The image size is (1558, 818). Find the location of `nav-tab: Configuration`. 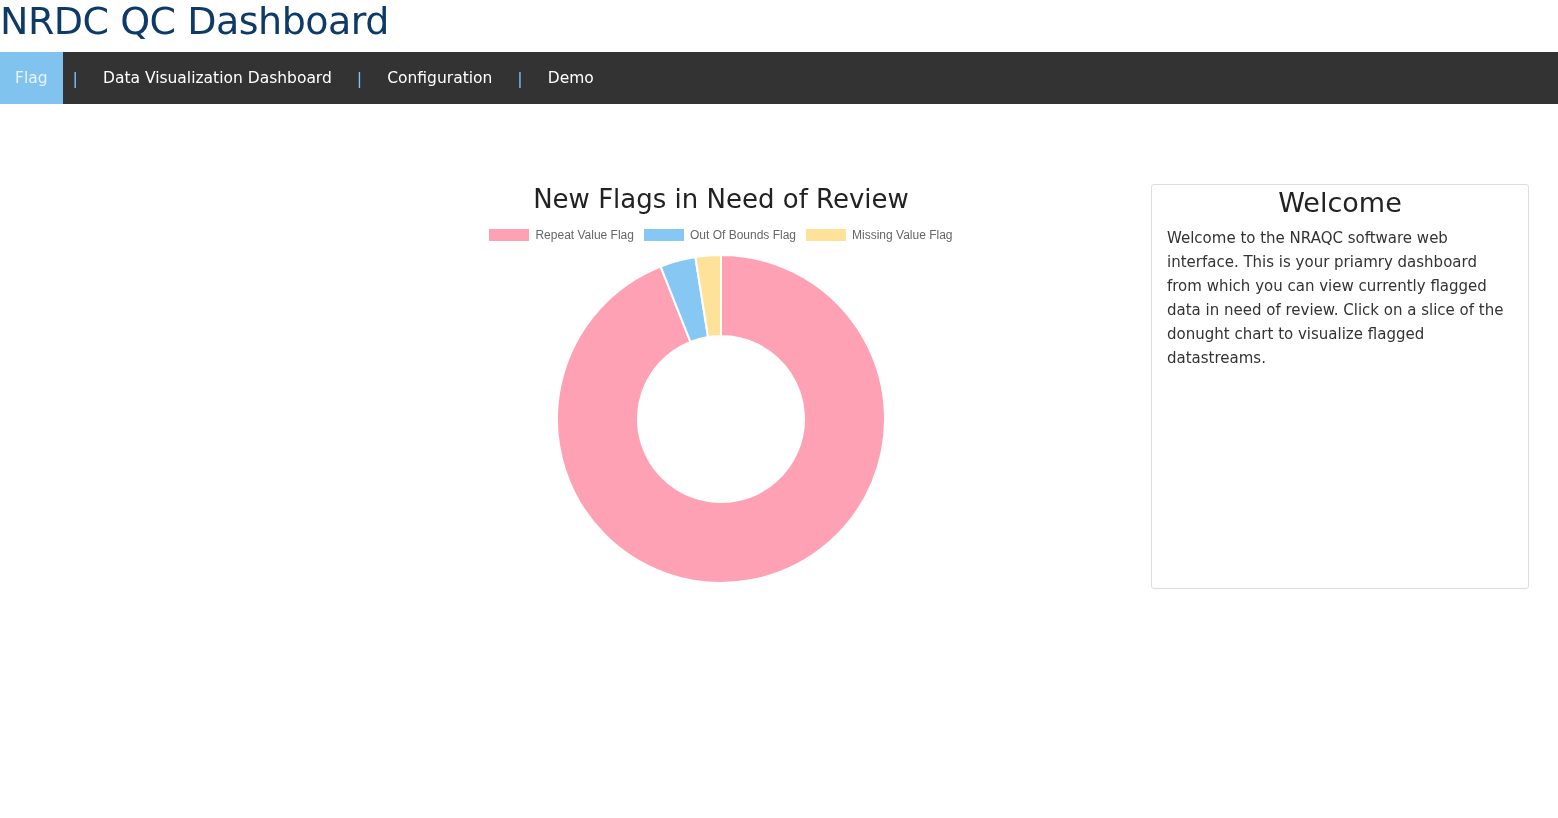

nav-tab: Configuration is located at coordinates (440, 78).